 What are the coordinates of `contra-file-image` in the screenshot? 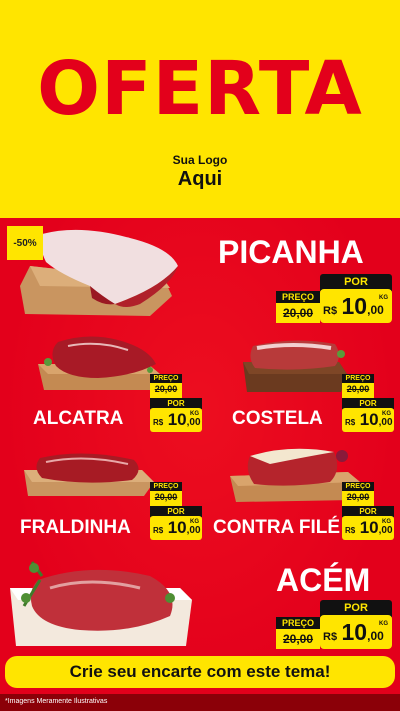 It's located at (295, 475).